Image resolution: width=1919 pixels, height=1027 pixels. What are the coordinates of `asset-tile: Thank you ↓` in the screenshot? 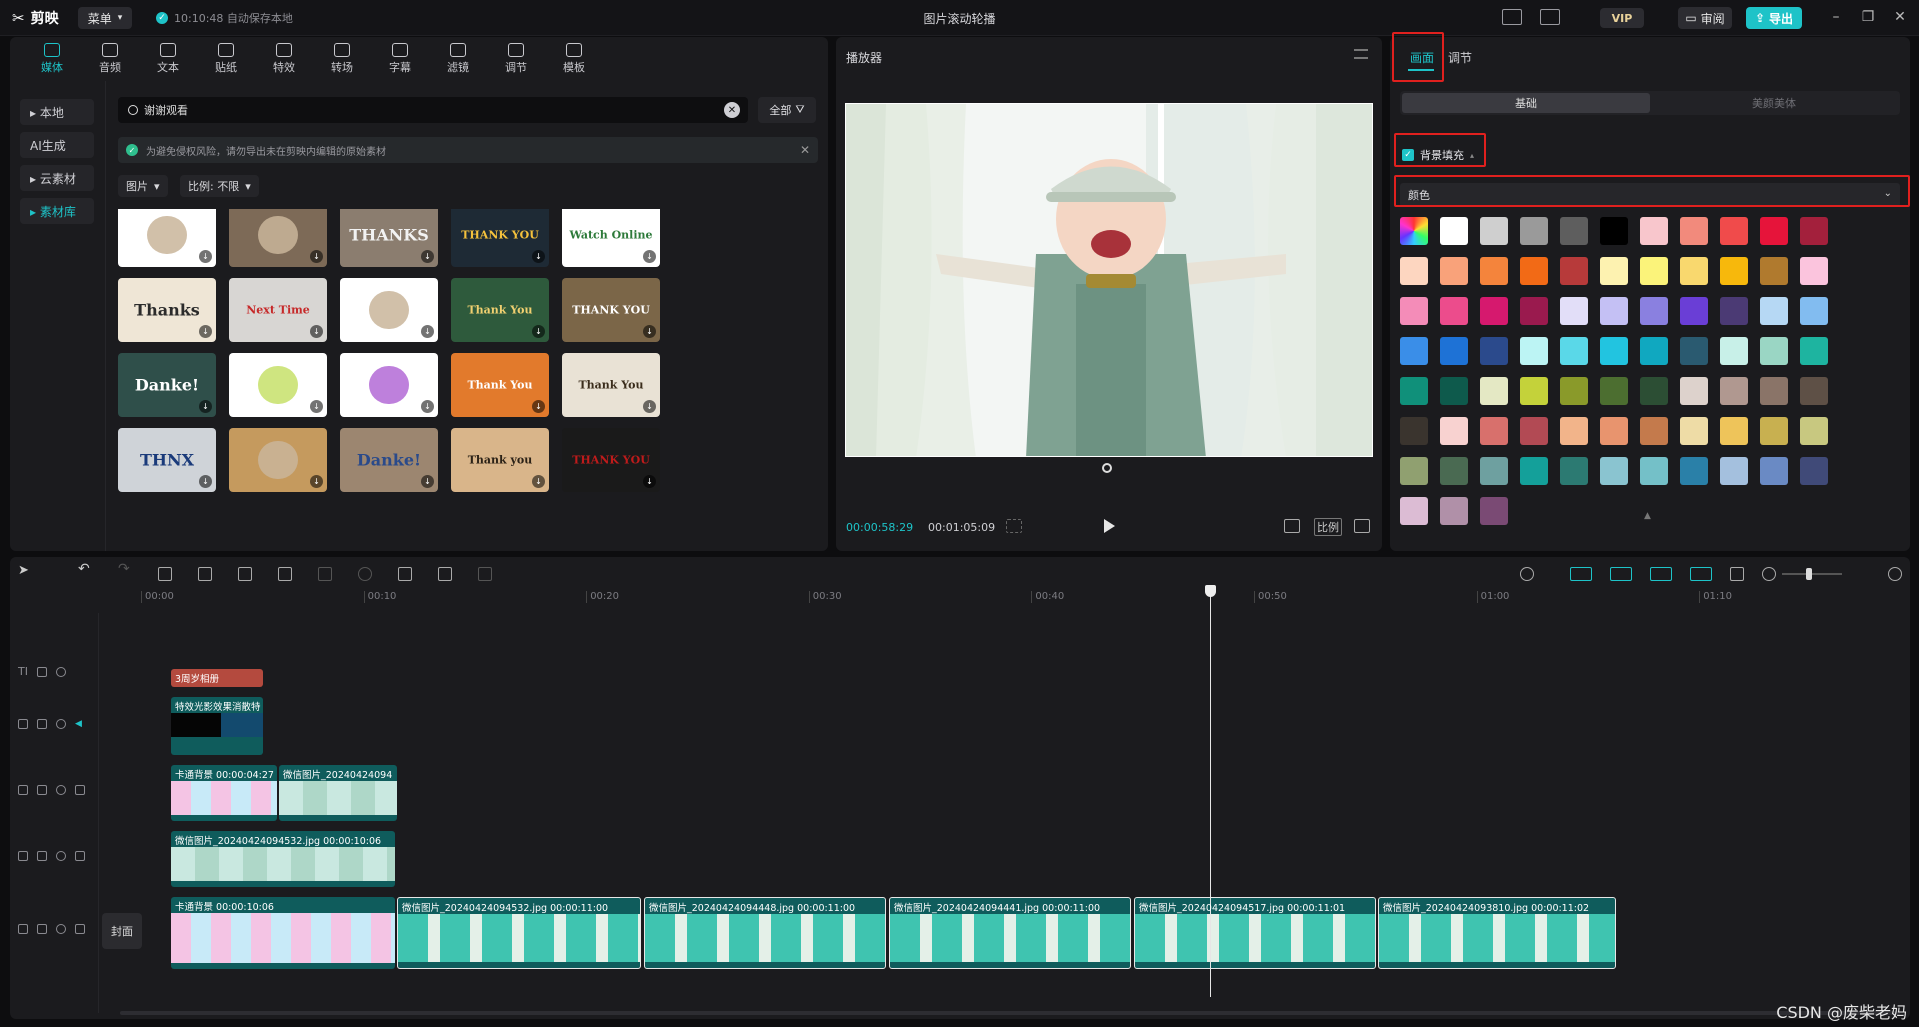 It's located at (500, 460).